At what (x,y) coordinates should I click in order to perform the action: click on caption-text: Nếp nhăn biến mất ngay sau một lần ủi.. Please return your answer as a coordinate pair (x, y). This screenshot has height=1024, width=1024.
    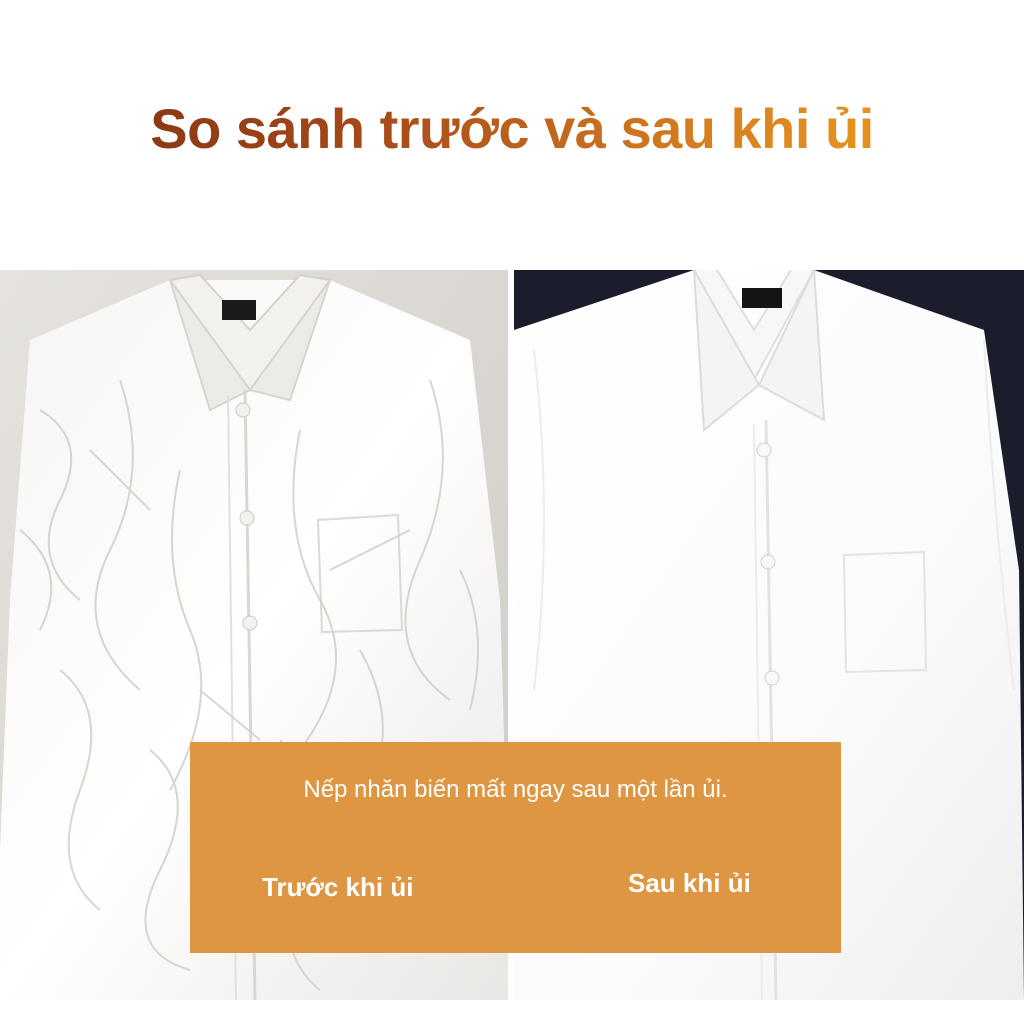
    Looking at the image, I should click on (515, 789).